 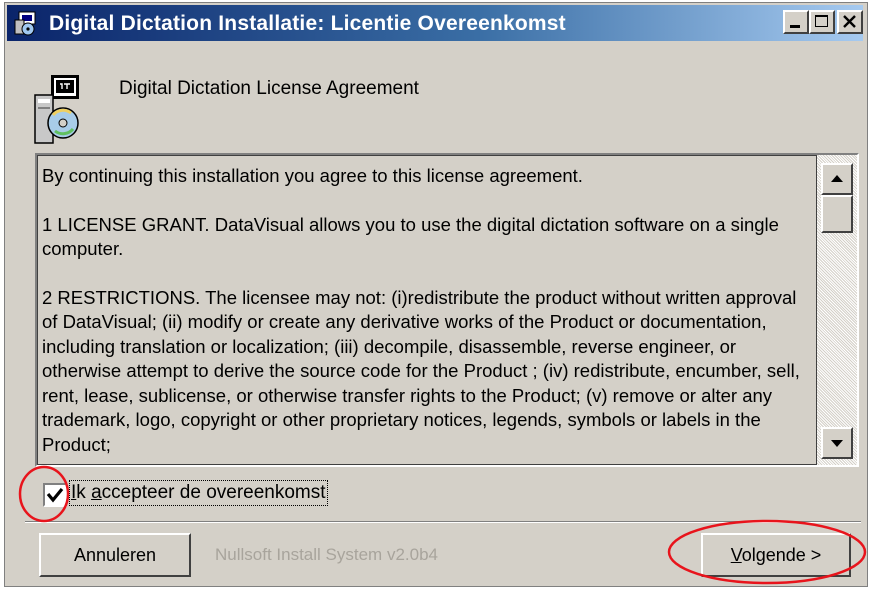 I want to click on arrow-down-icon, so click(x=837, y=443).